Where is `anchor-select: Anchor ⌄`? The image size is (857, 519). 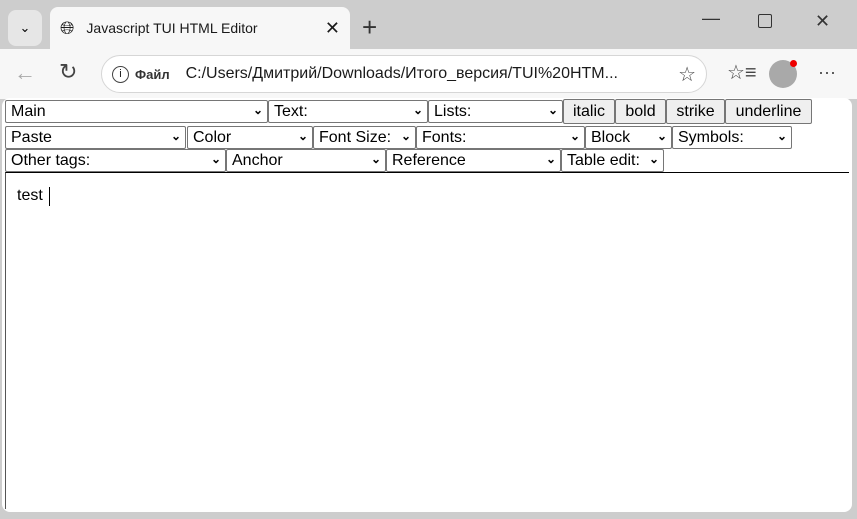 anchor-select: Anchor ⌄ is located at coordinates (306, 160).